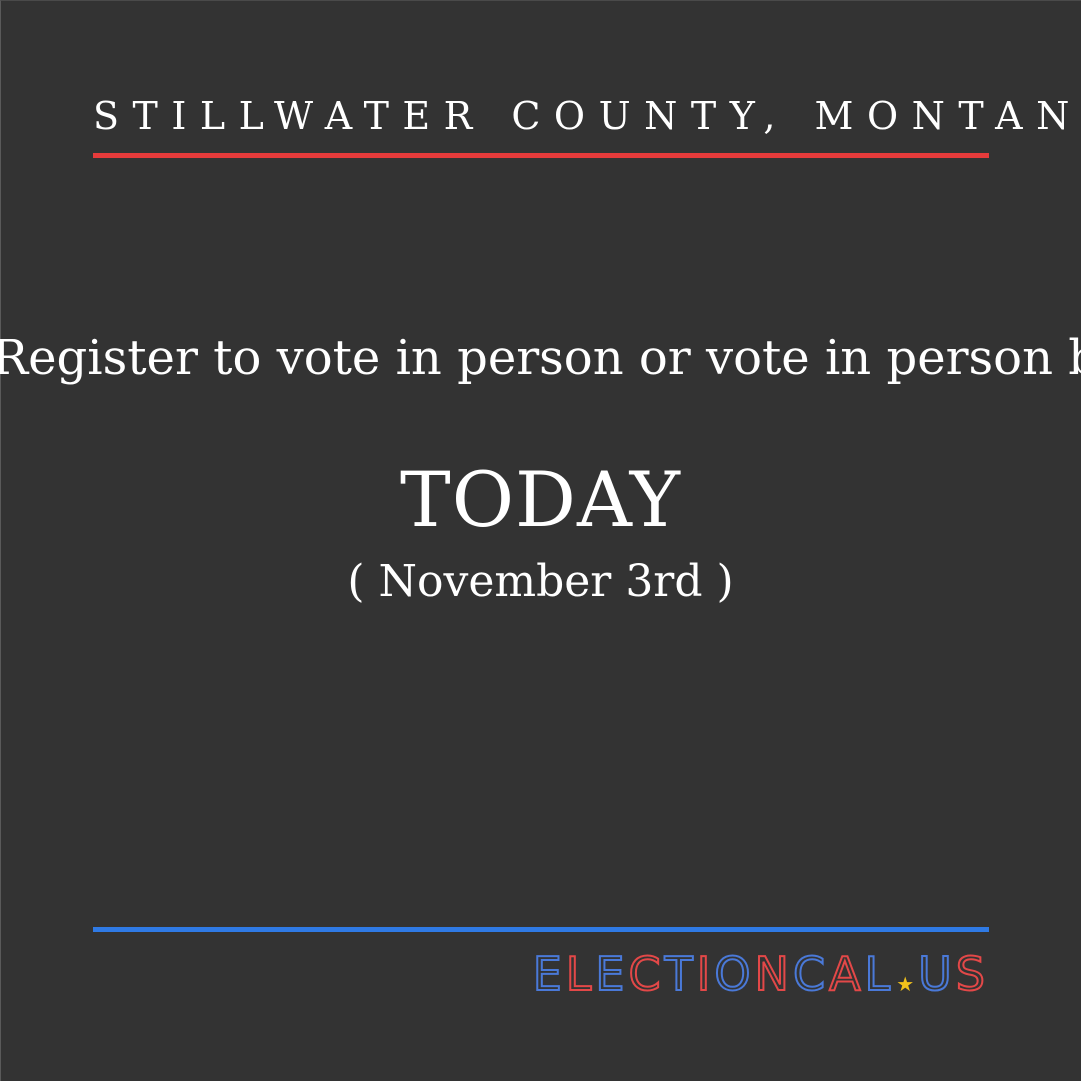  Describe the element at coordinates (587, 116) in the screenshot. I see `region-title: STILLWATER COUNTY, MONTANA` at that location.